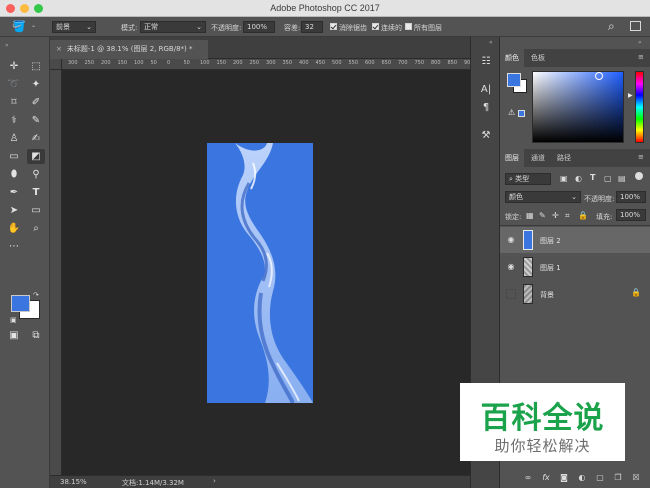 This screenshot has height=488, width=650. I want to click on hand-tool-icon: ✋, so click(14, 228).